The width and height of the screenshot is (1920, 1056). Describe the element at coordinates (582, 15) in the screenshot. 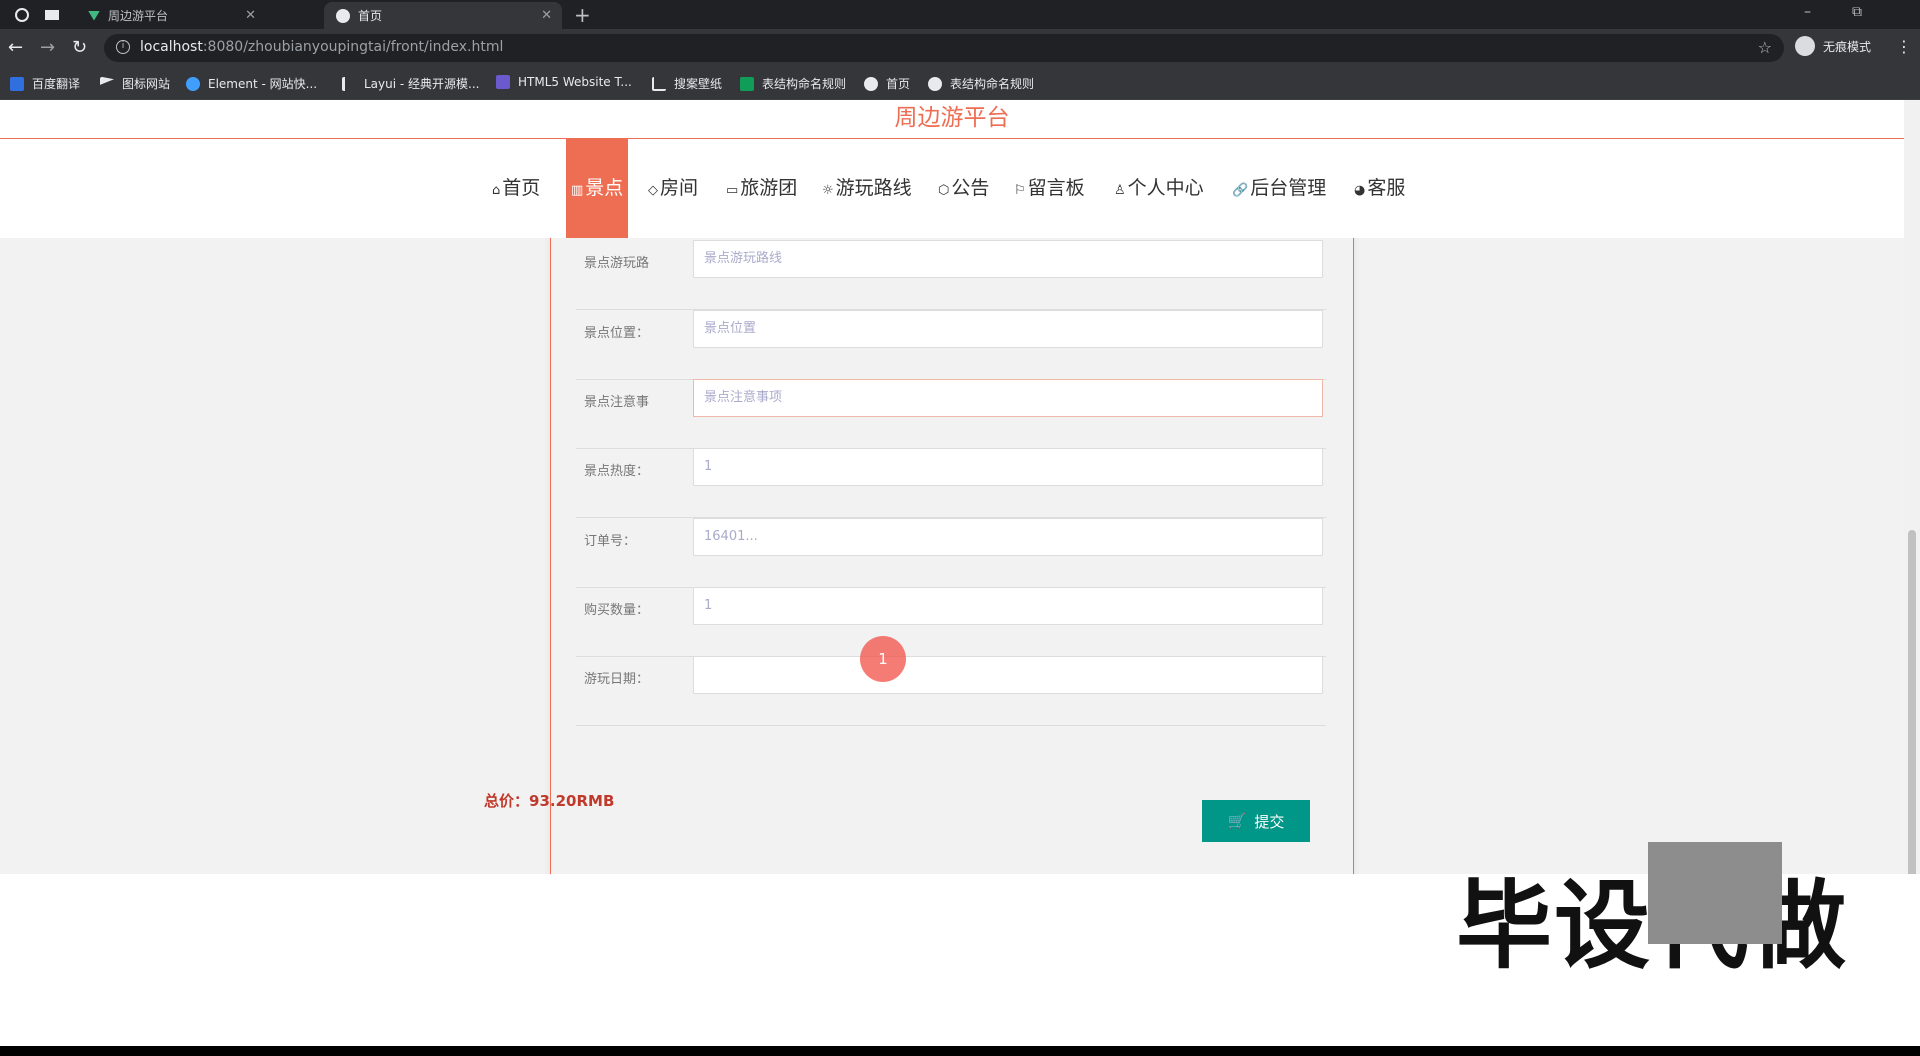

I see `new-tab-icon: +` at that location.